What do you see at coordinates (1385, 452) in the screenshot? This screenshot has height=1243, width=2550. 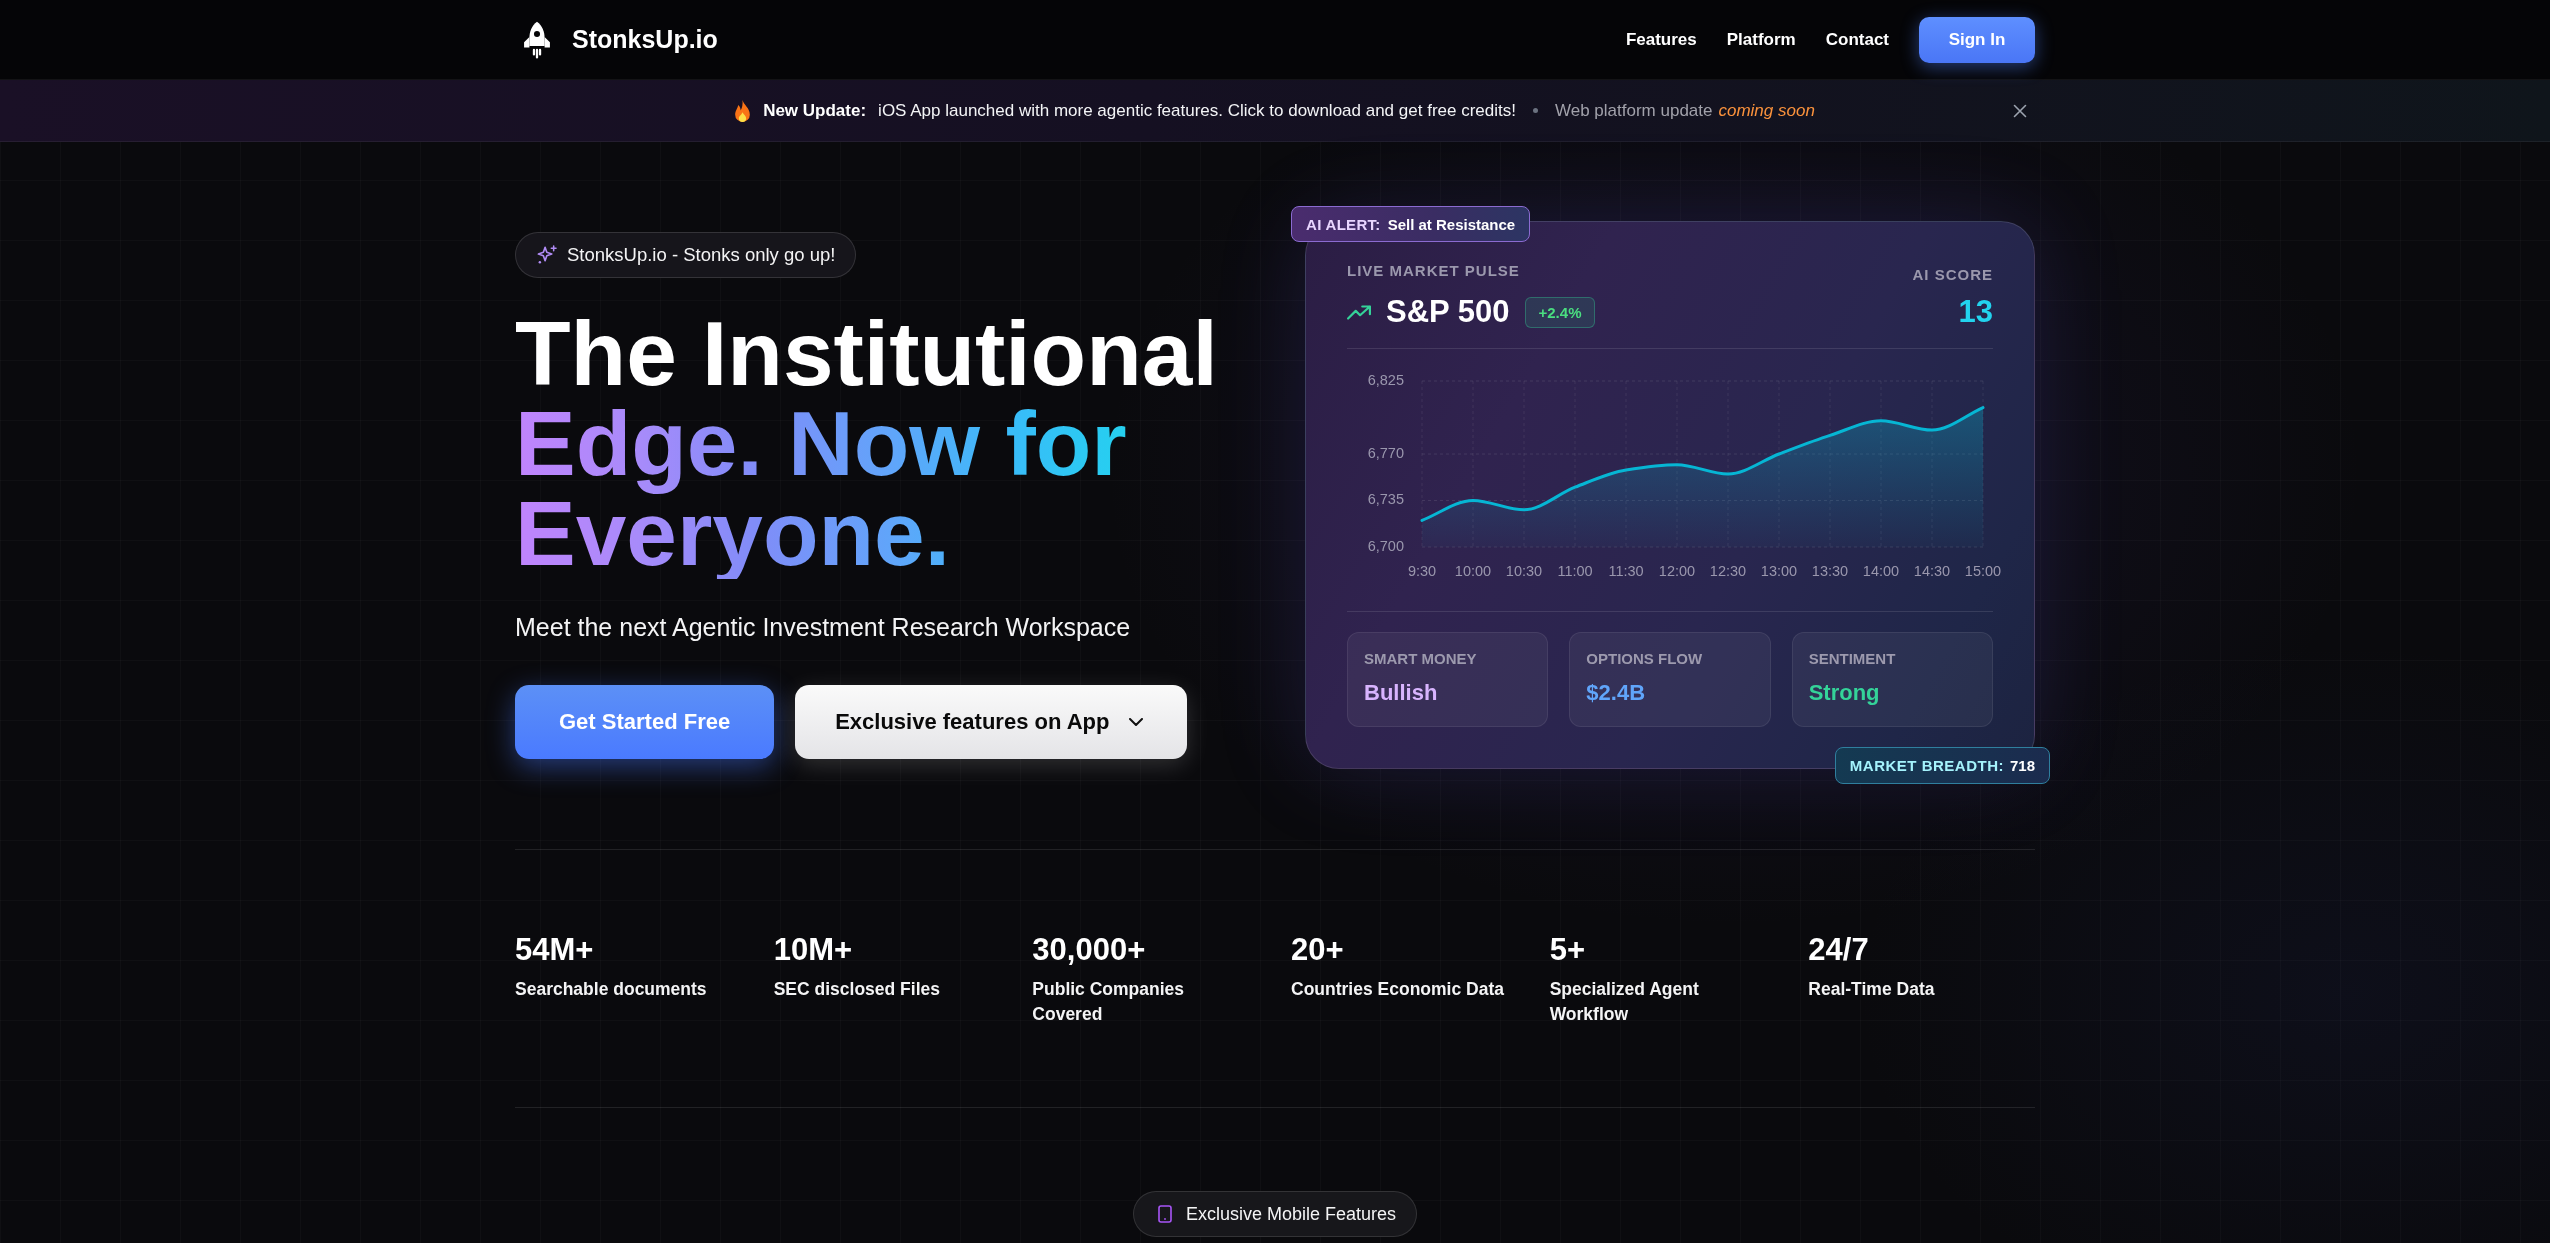 I see `y-axis-label: 6,770` at bounding box center [1385, 452].